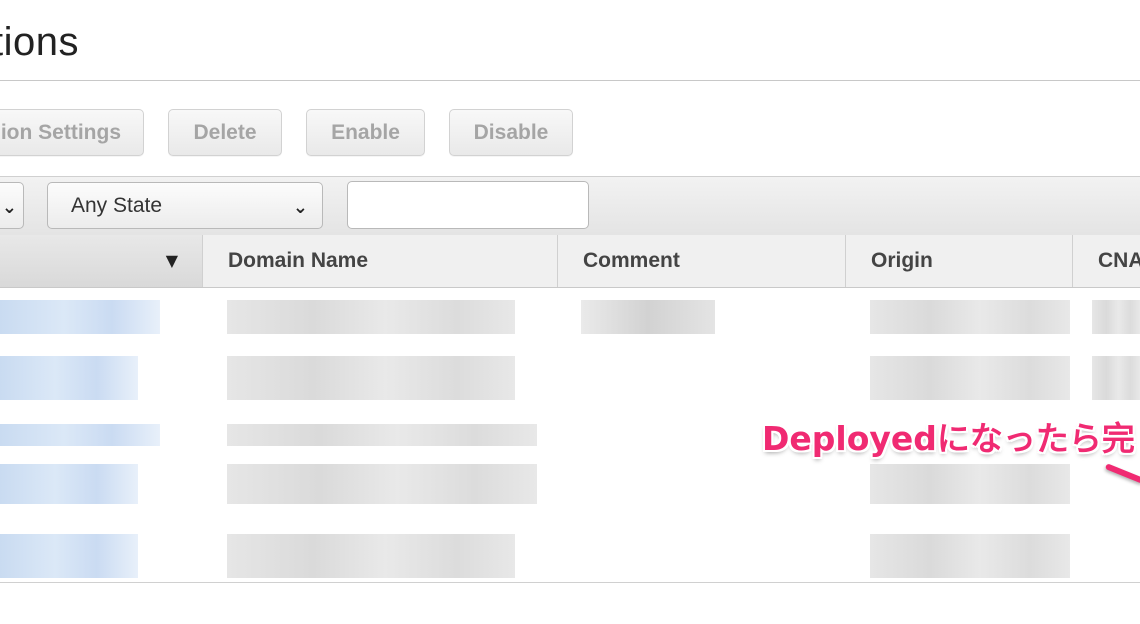 The height and width of the screenshot is (624, 1140). Describe the element at coordinates (380, 261) in the screenshot. I see `column-header-domain-name: Domain Name` at that location.